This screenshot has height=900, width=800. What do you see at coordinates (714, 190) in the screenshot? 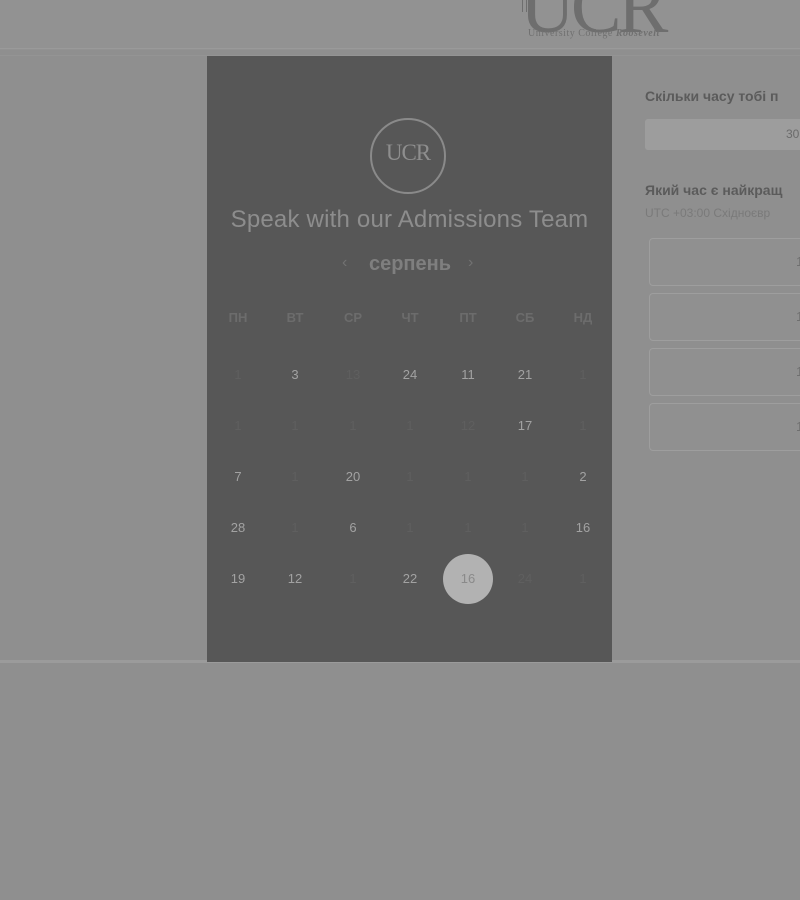
I see `time-question: Який час є найкращ` at bounding box center [714, 190].